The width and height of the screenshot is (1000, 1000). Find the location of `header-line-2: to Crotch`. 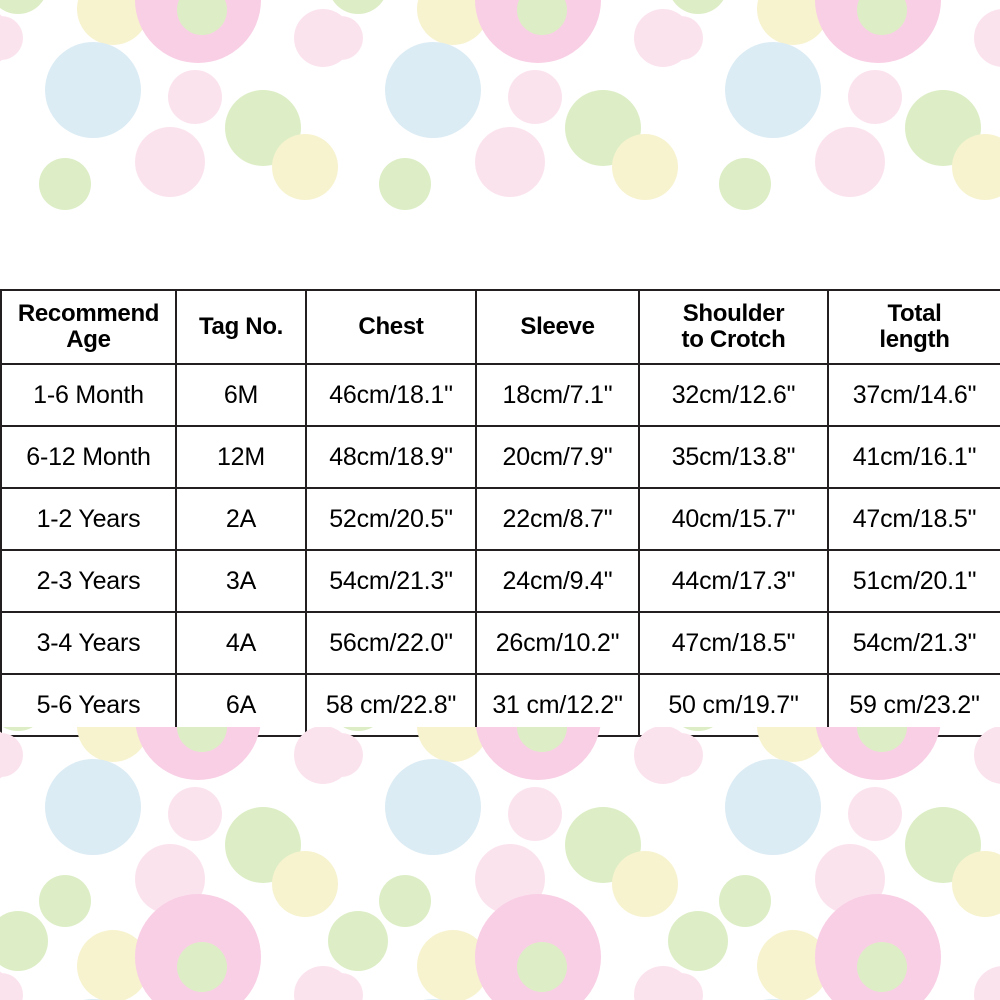

header-line-2: to Crotch is located at coordinates (733, 339).